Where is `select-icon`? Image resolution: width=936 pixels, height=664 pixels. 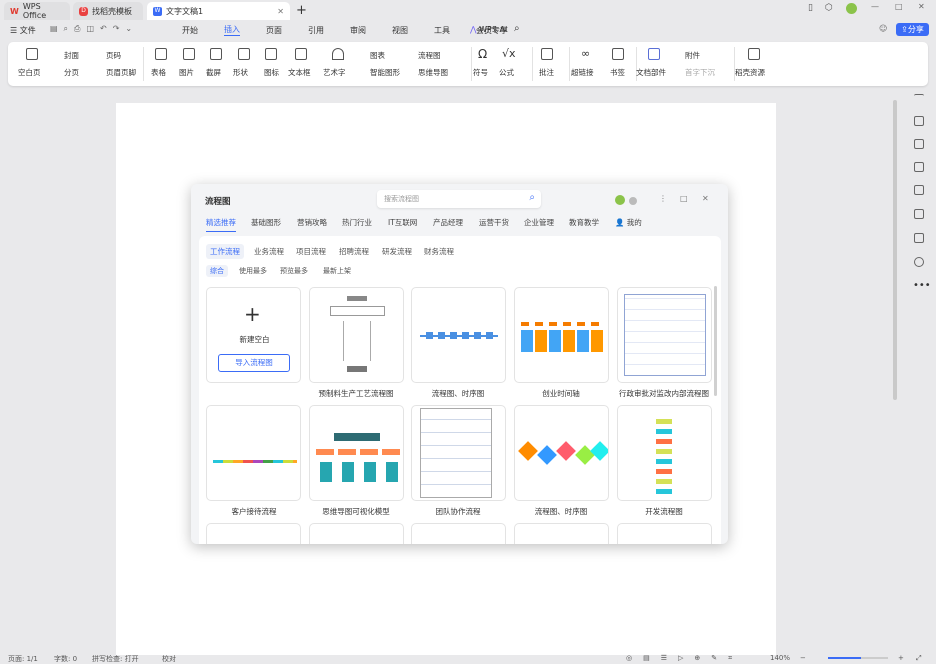
select-icon is located at coordinates (919, 144).